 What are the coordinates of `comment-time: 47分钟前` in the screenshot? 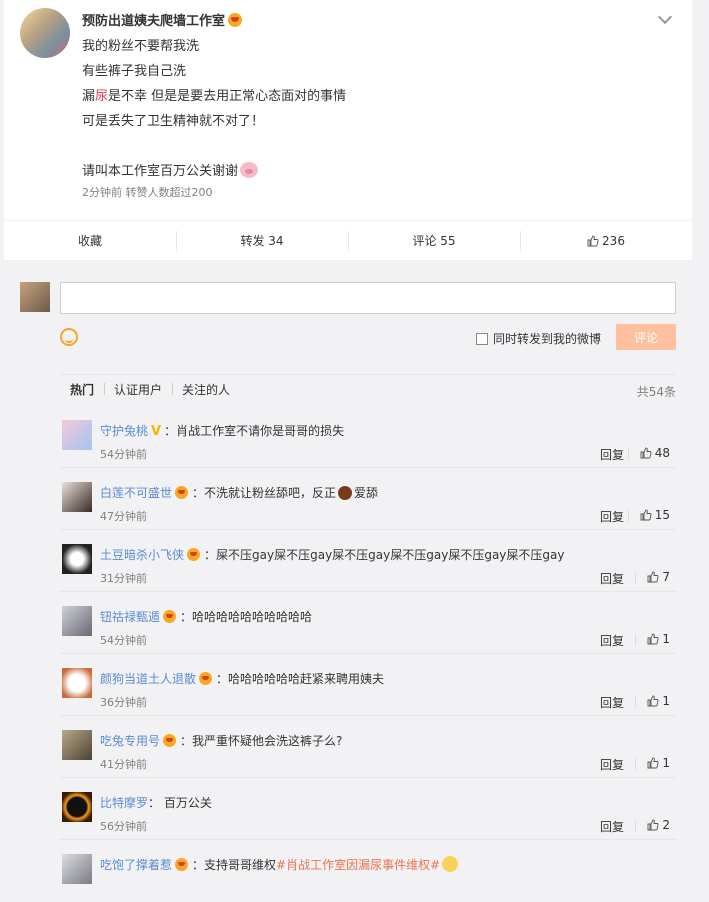 It's located at (123, 516).